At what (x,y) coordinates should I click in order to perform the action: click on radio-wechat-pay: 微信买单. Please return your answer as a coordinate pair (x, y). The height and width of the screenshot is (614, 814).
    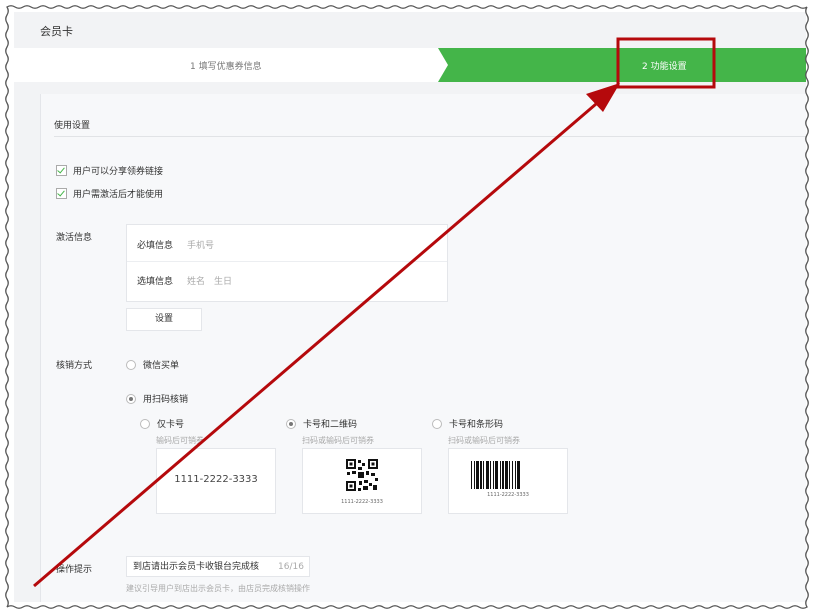
    Looking at the image, I should click on (152, 364).